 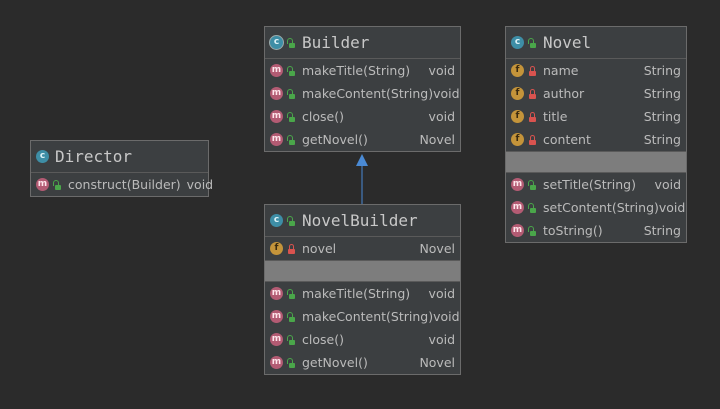 What do you see at coordinates (567, 139) in the screenshot?
I see `field-name: content` at bounding box center [567, 139].